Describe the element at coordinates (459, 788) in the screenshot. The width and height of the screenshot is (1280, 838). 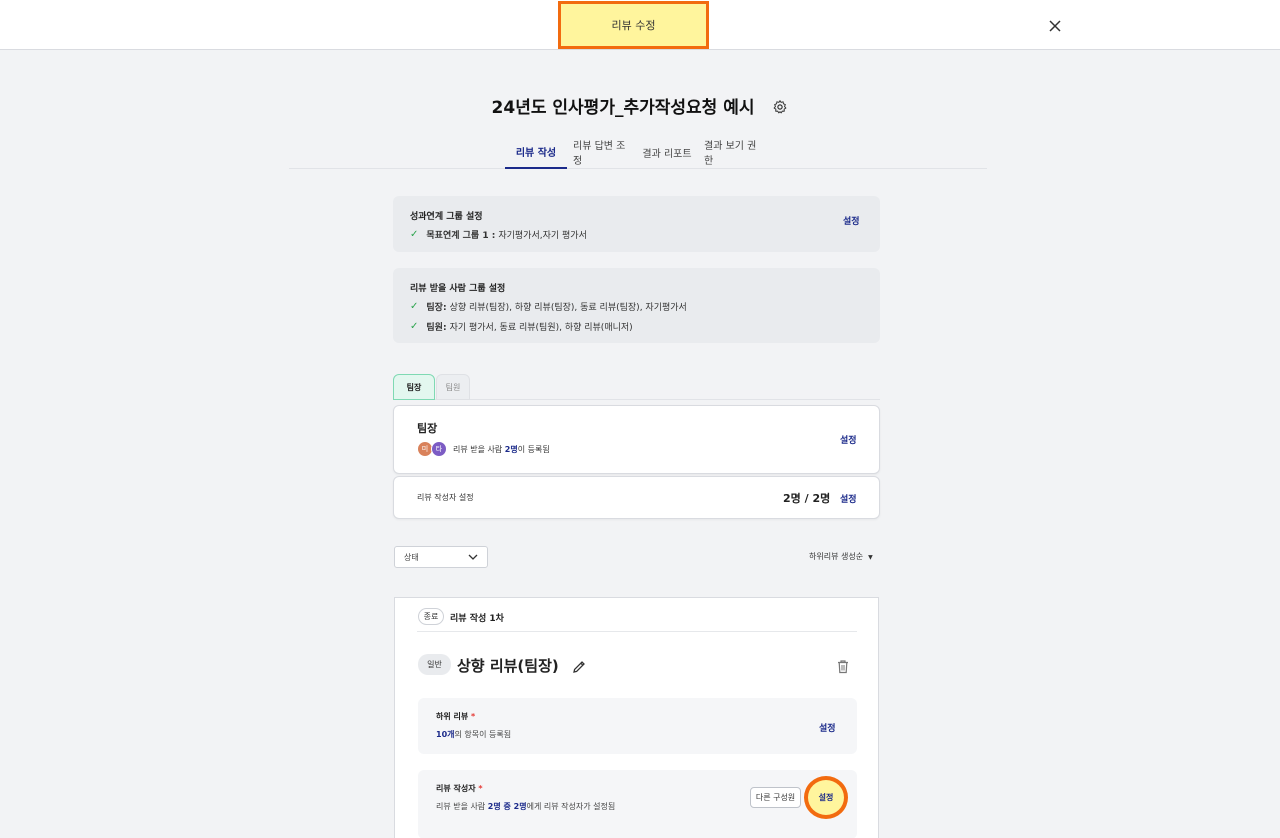
I see `writers-label: 리뷰 작성자 *` at that location.